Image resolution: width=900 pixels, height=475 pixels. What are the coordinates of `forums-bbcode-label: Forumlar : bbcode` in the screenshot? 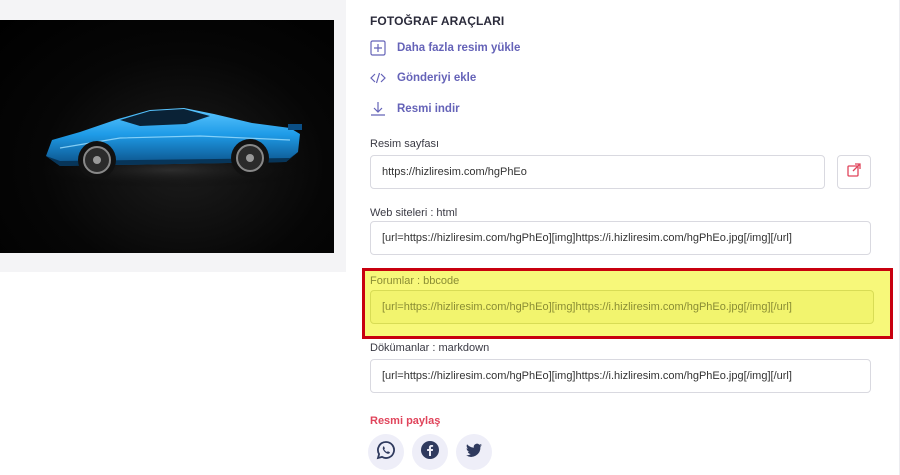 It's located at (415, 281).